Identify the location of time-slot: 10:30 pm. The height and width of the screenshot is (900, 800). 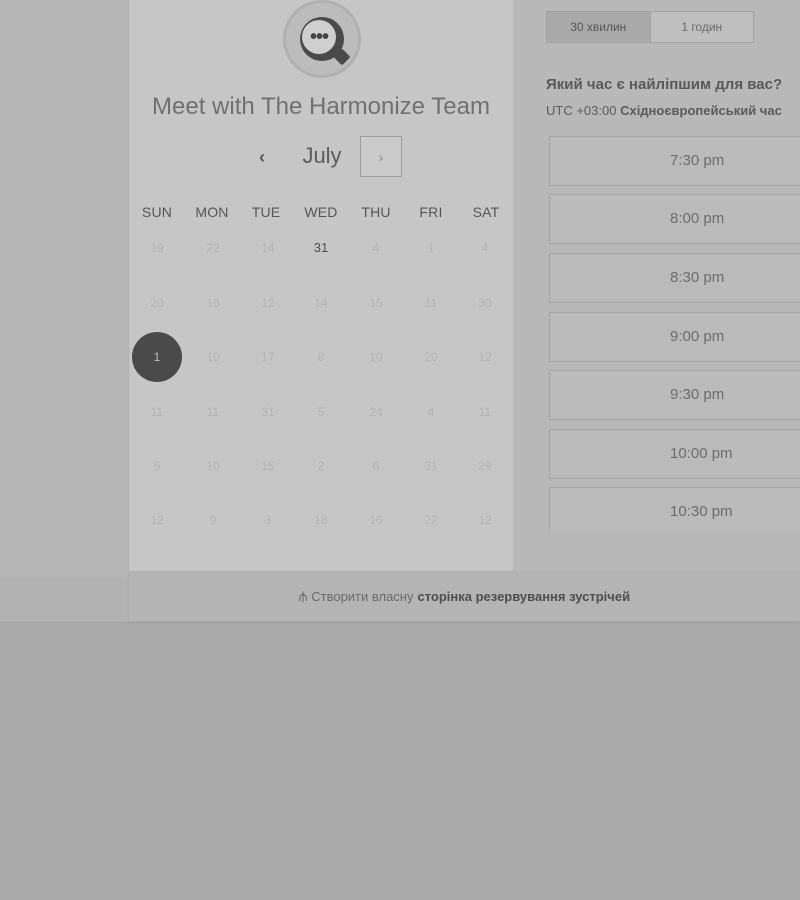
(674, 509).